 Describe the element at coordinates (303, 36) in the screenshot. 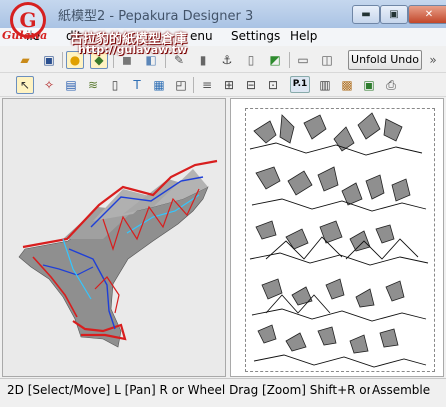

I see `menu-help: Help` at that location.